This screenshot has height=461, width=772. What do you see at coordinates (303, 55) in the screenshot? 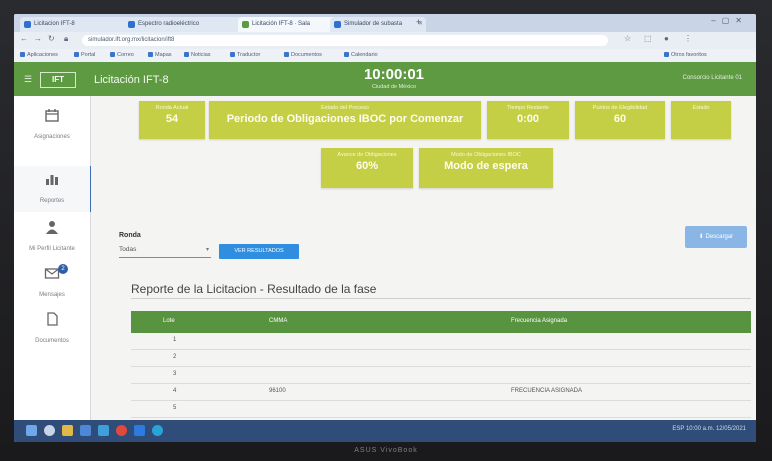
I see `bookmark: Documentos` at bounding box center [303, 55].